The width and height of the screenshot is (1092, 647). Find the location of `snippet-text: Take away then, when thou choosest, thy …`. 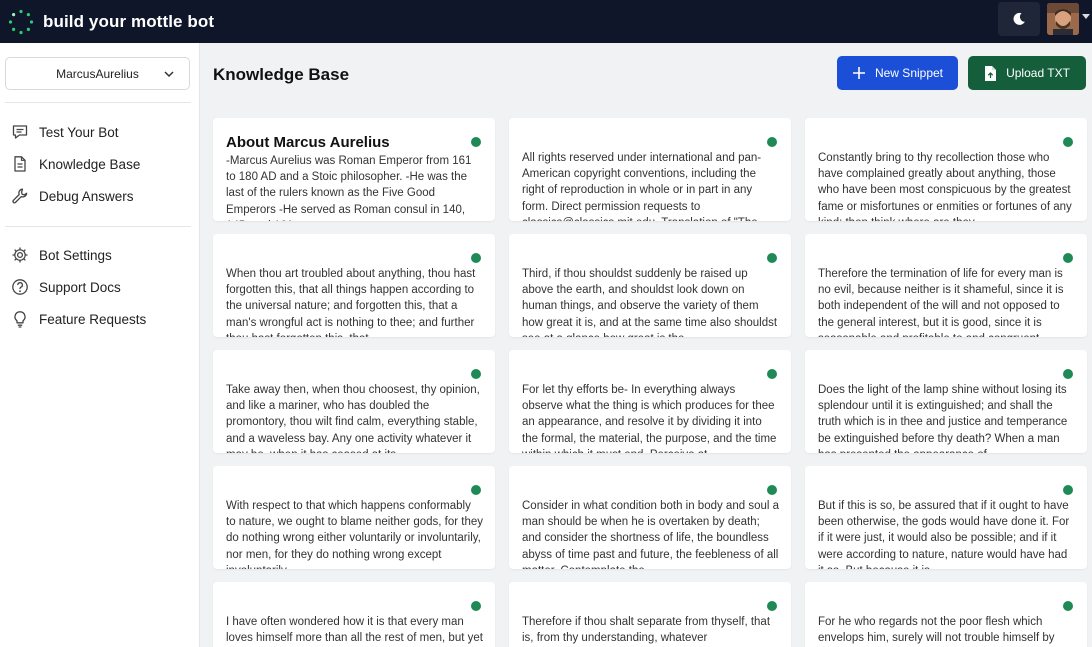

snippet-text: Take away then, when thou choosest, thy … is located at coordinates (353, 418).